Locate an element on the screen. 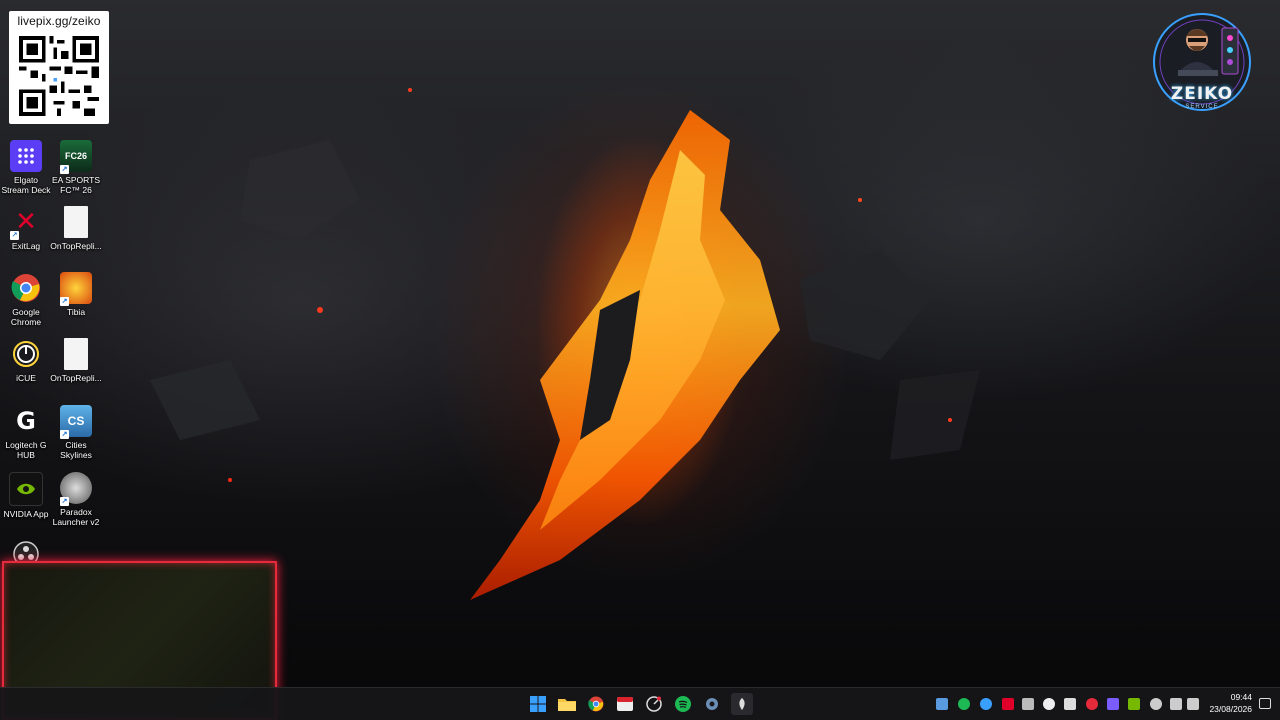  ea-fc-26-icon: FC26 ↗ is located at coordinates (76, 157).